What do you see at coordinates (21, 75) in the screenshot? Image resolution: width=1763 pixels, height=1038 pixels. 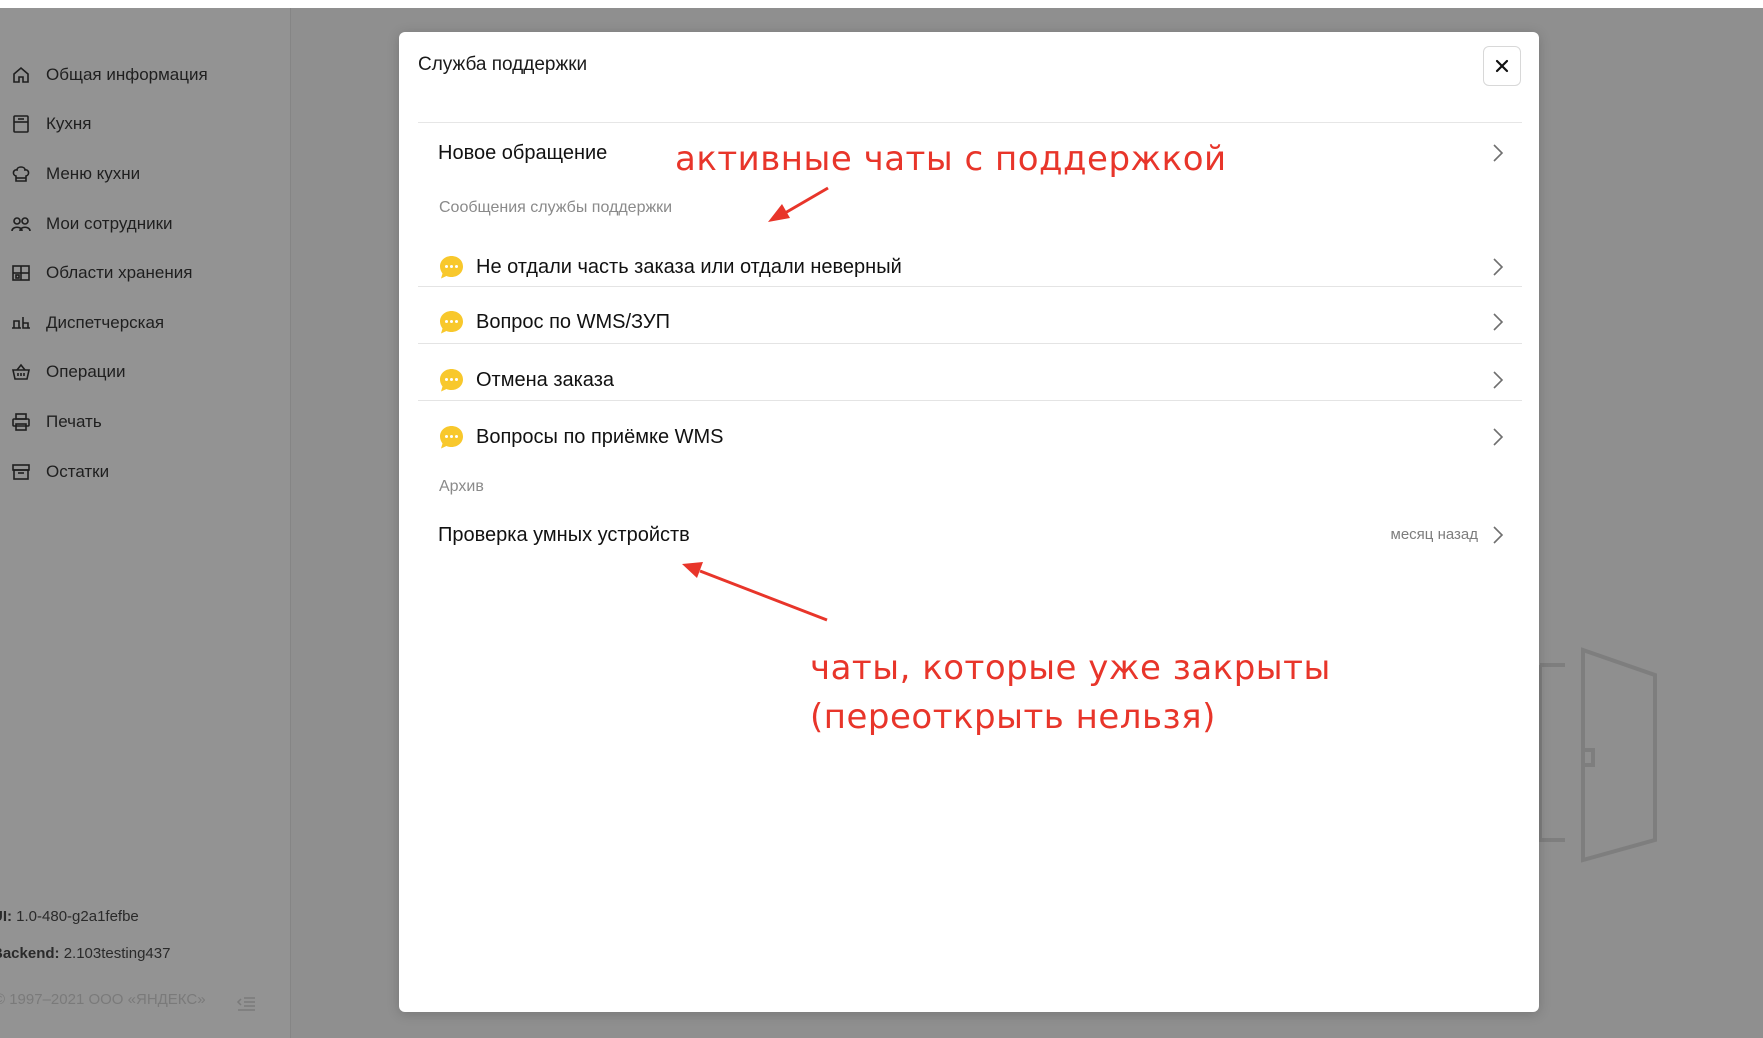 I see `home-icon` at bounding box center [21, 75].